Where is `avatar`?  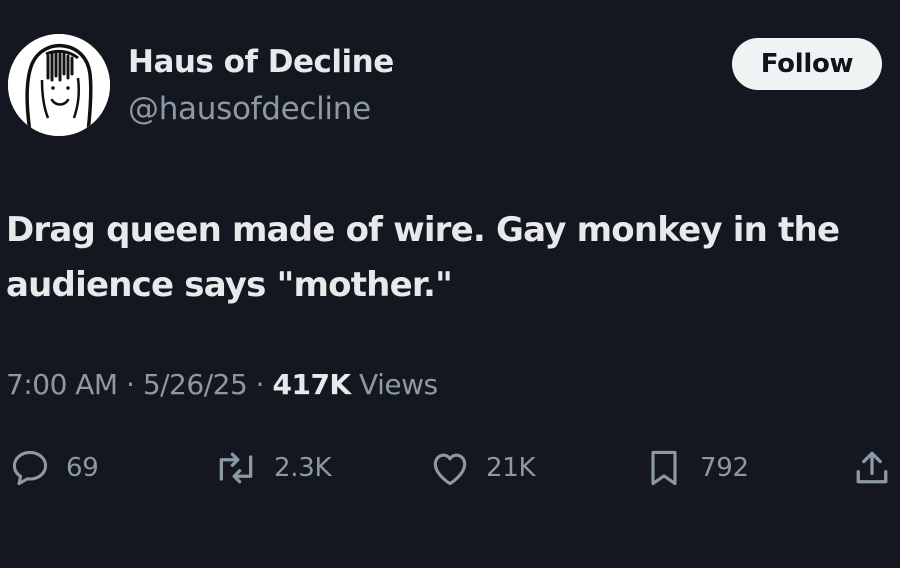
avatar is located at coordinates (59, 85).